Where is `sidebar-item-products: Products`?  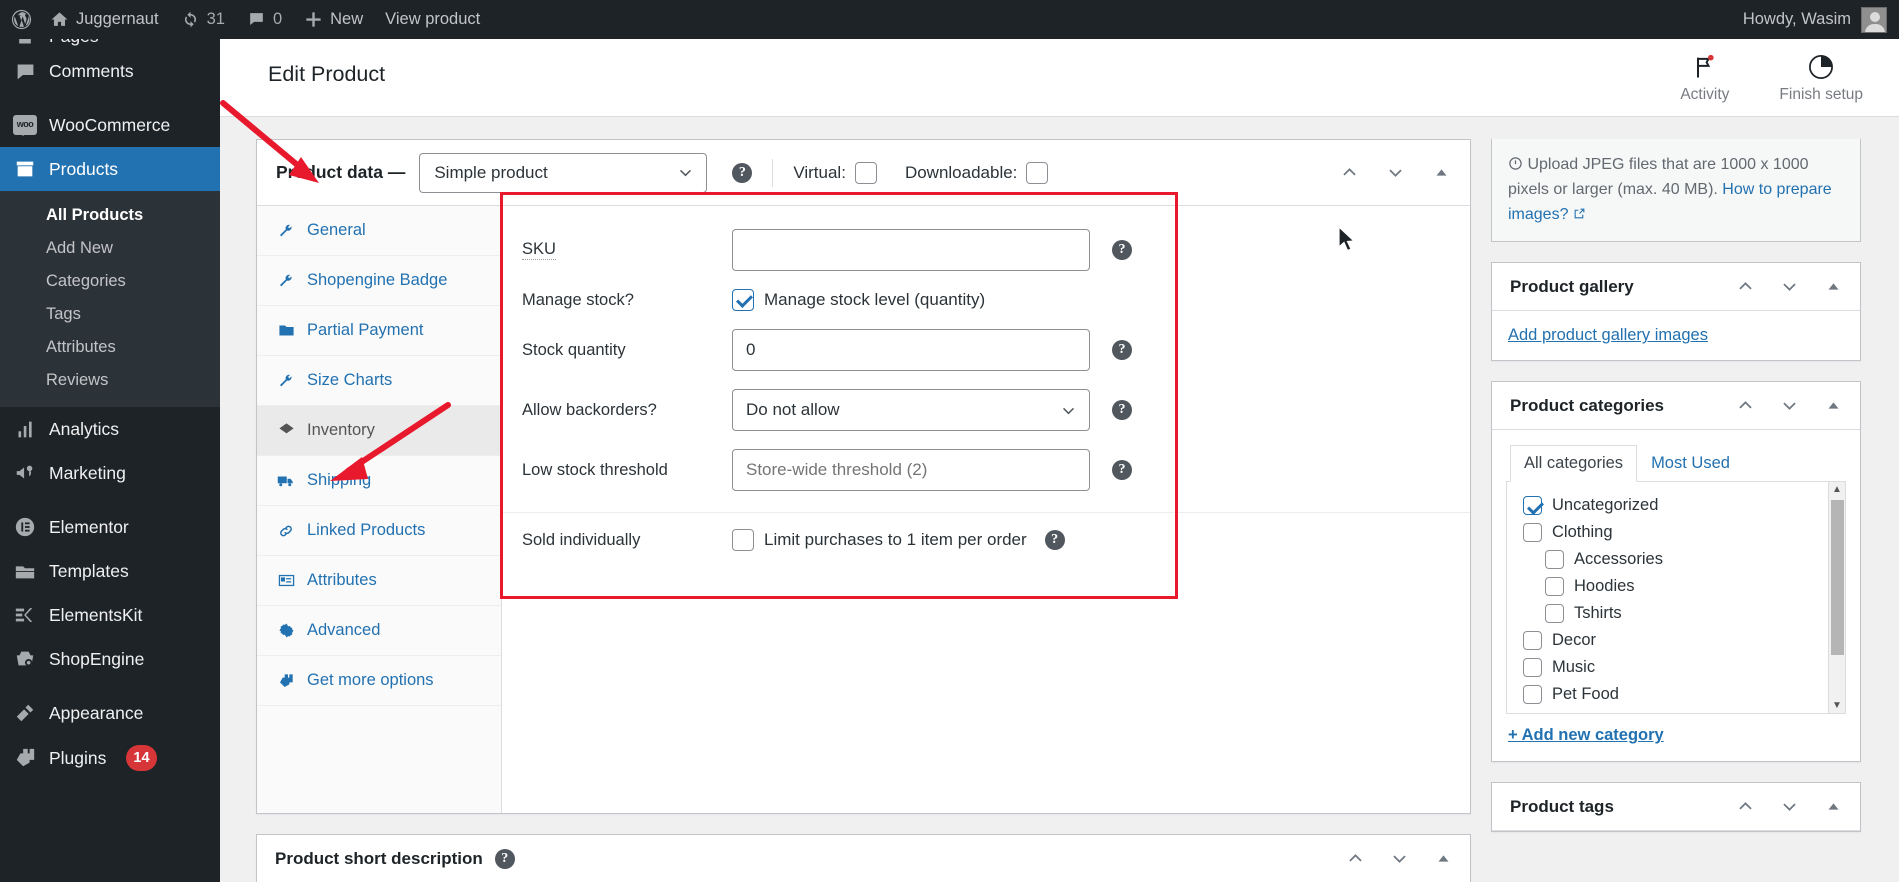
sidebar-item-products: Products is located at coordinates (114, 169).